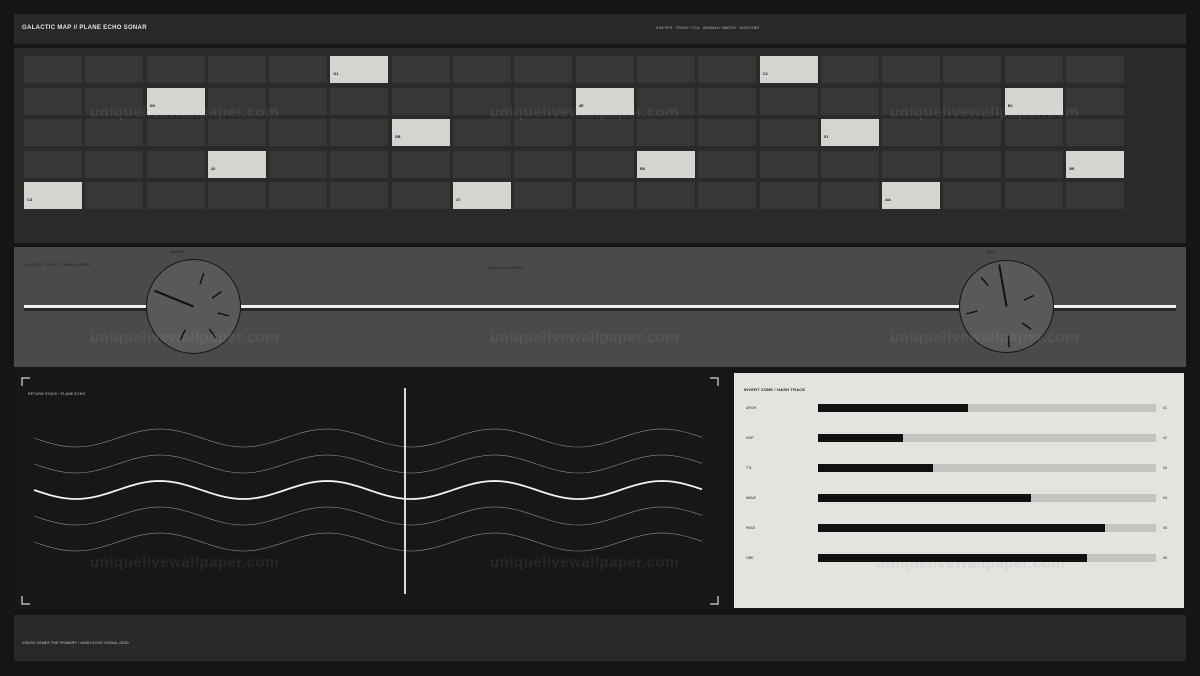 The width and height of the screenshot is (1200, 676). What do you see at coordinates (1165, 468) in the screenshot?
I see `bar-value: 03` at bounding box center [1165, 468].